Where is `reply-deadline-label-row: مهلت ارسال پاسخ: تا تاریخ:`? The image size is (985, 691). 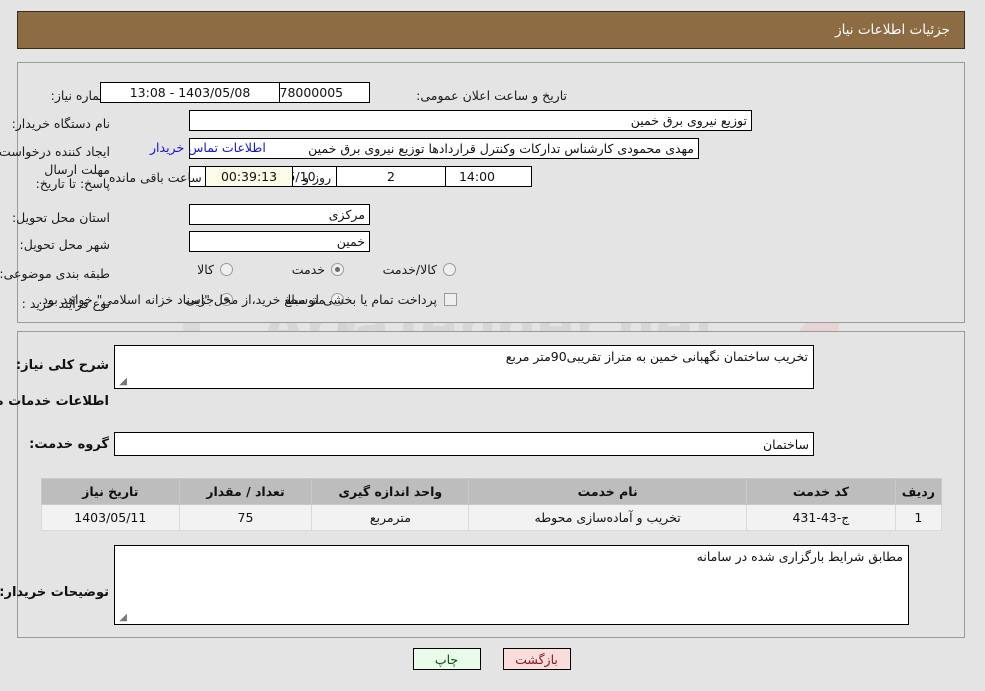 reply-deadline-label-row: مهلت ارسال پاسخ: تا تاریخ: is located at coordinates (65, 179).